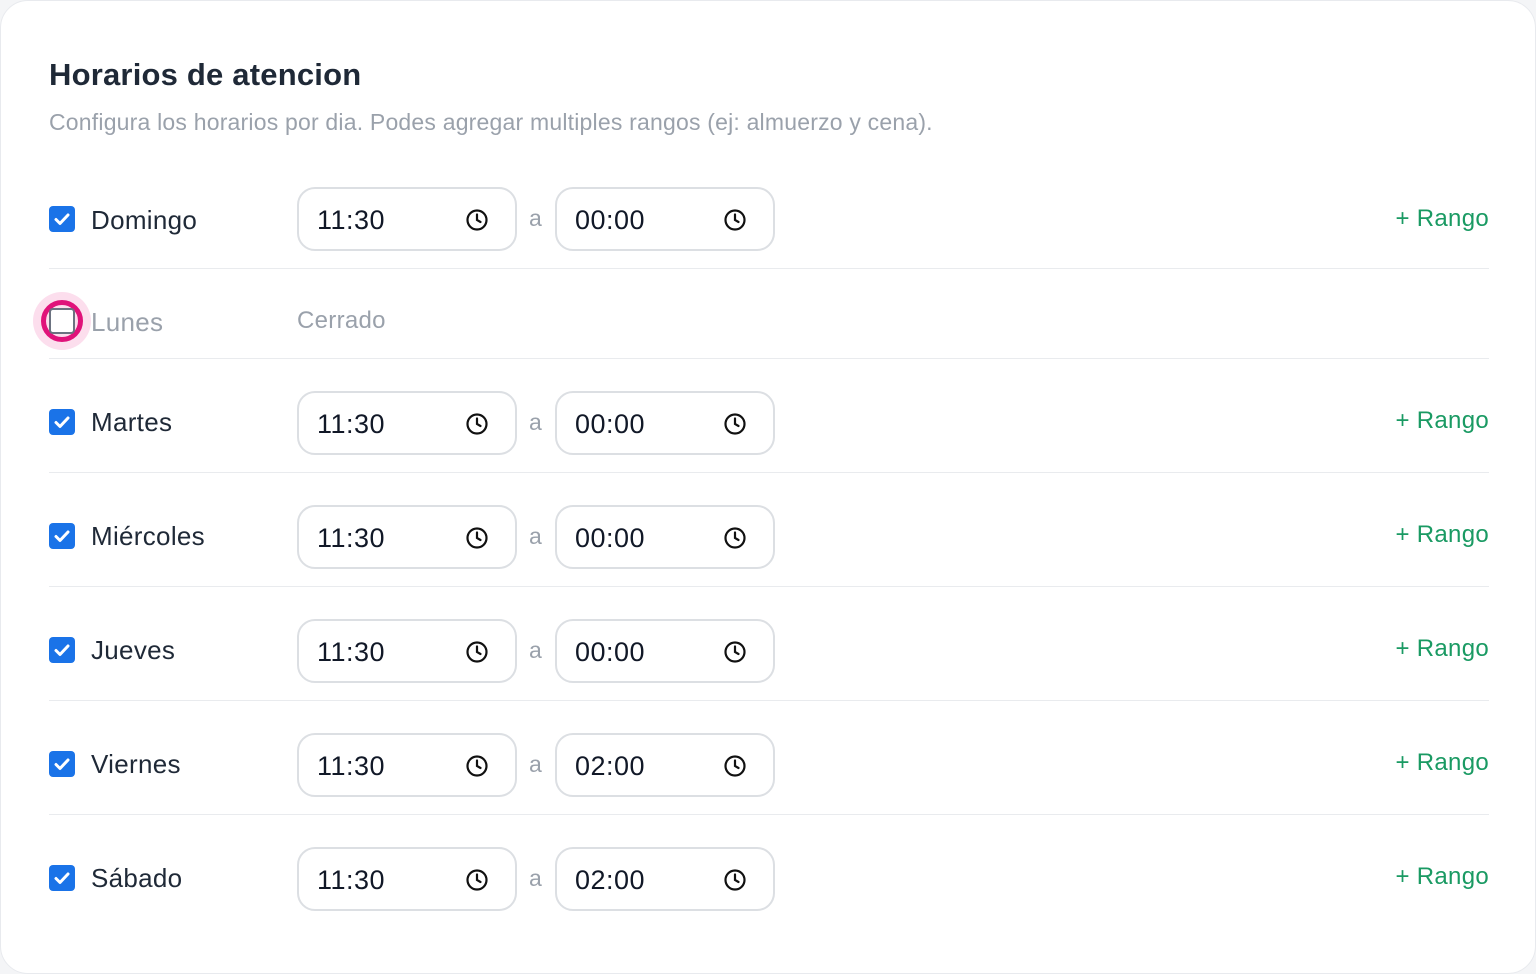 This screenshot has height=974, width=1536. Describe the element at coordinates (144, 220) in the screenshot. I see `day-label: Domingo` at that location.